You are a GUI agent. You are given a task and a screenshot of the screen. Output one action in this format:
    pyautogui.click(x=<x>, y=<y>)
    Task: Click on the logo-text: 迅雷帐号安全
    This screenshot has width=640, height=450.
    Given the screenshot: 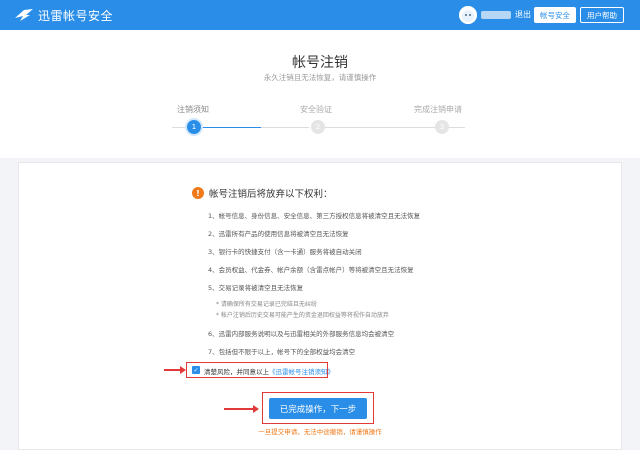 What is the action you would take?
    pyautogui.click(x=76, y=15)
    